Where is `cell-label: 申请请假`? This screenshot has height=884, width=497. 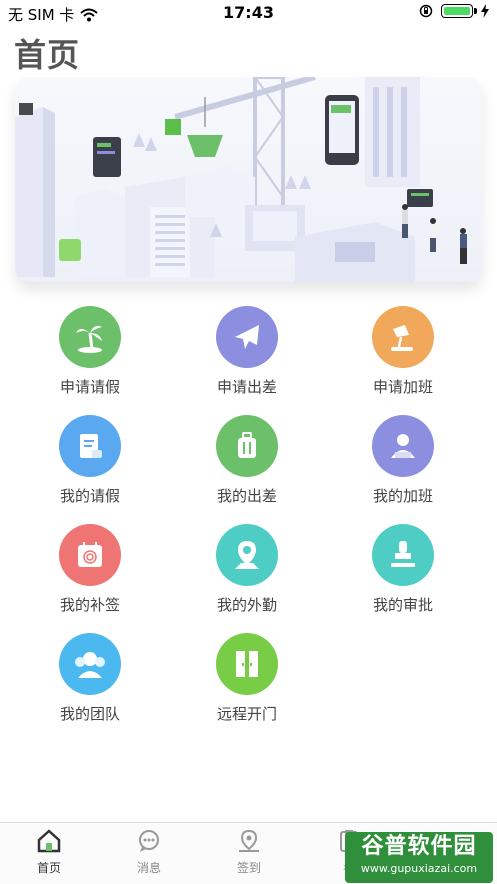
cell-label: 申请请假 is located at coordinates (89, 387).